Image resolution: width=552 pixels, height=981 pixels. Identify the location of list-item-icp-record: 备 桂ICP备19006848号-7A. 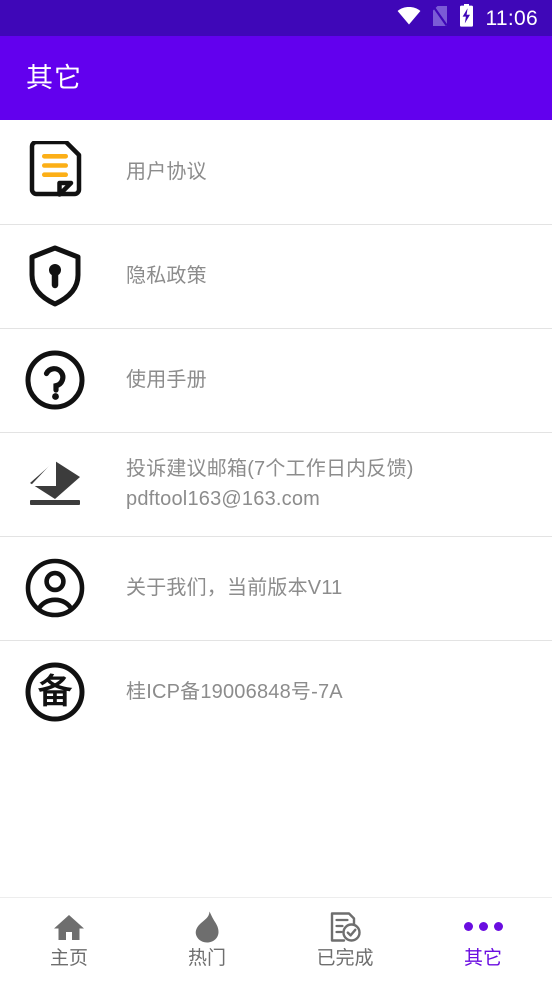
(276, 692).